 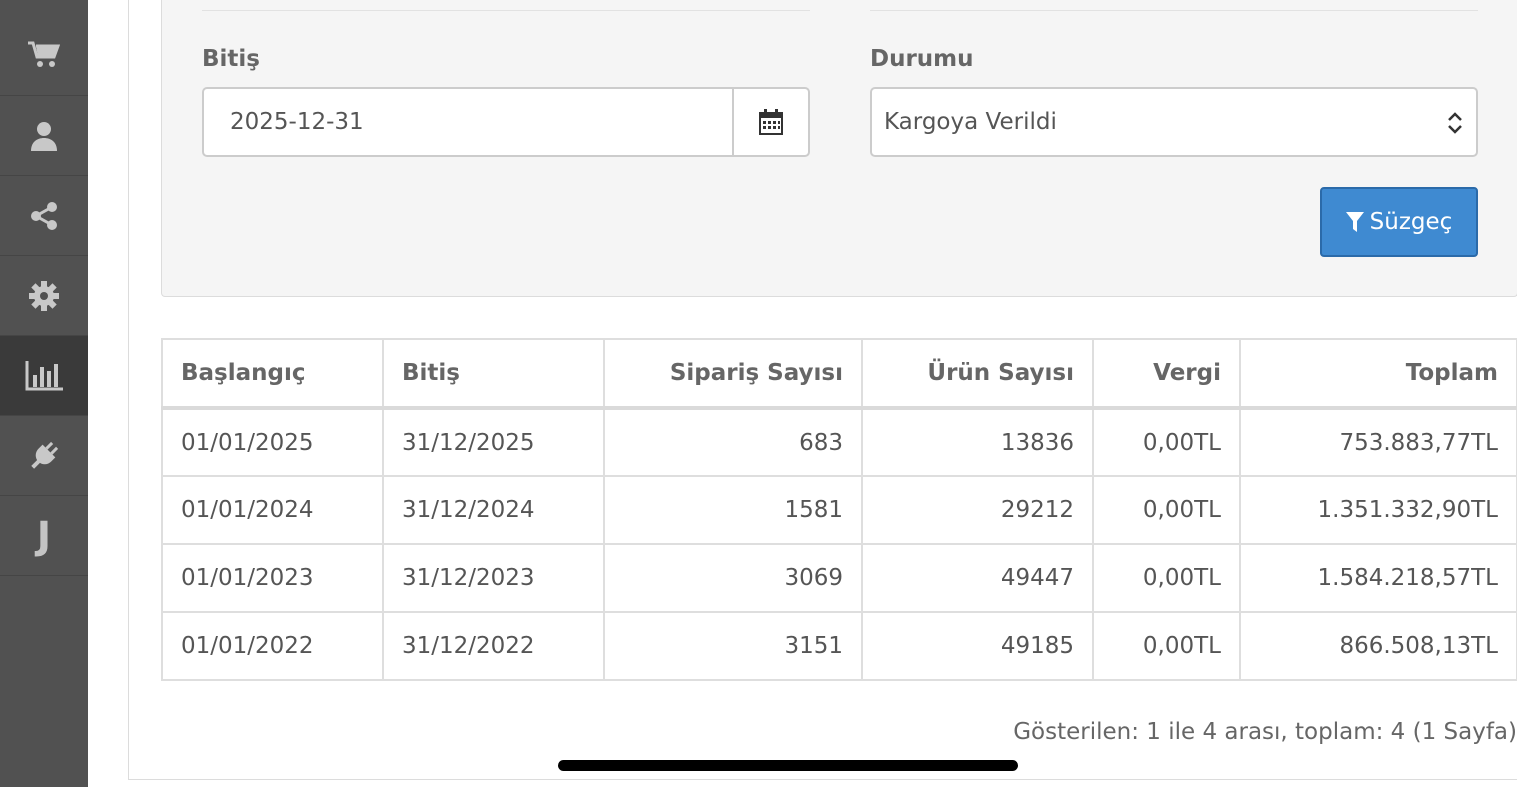 I want to click on col-start: Başlangıç, so click(x=272, y=374).